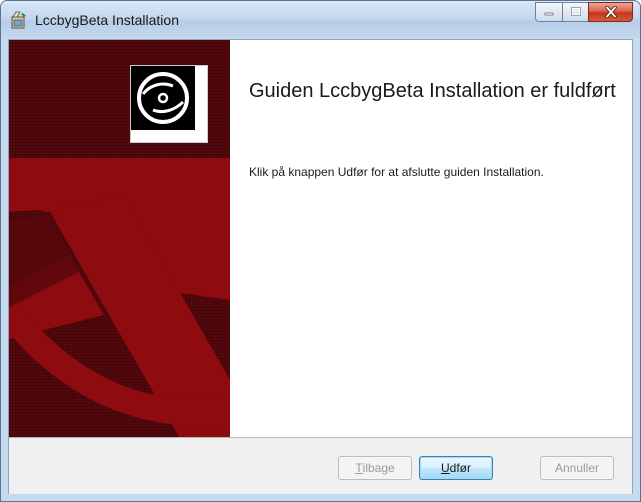  I want to click on finish-mnemonic: U, so click(445, 468).